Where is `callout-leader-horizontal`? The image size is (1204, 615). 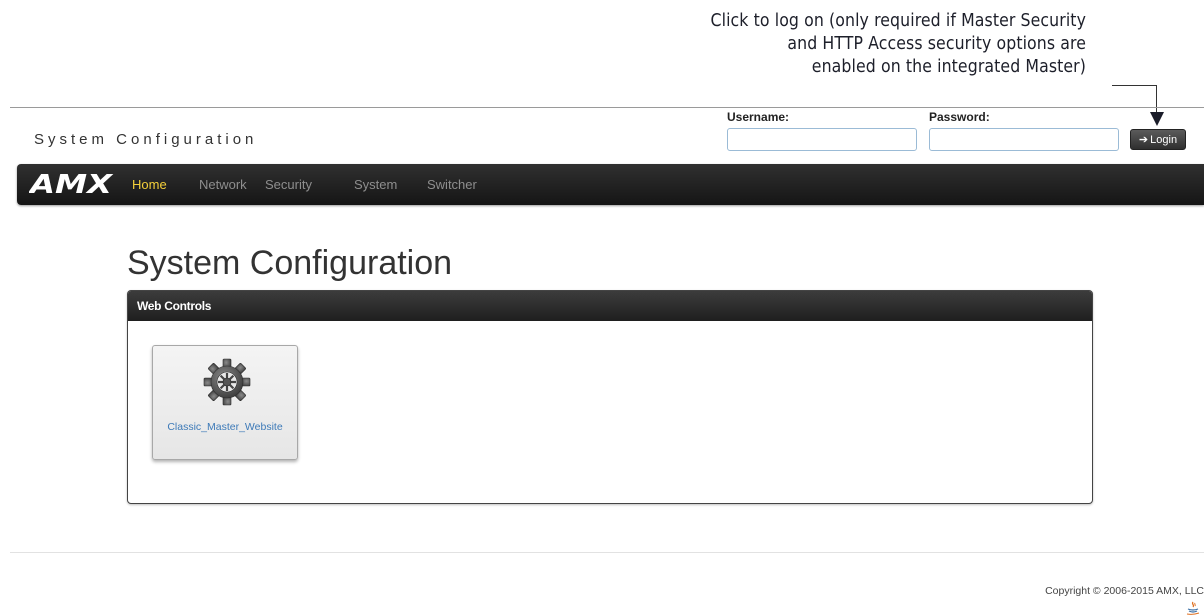 callout-leader-horizontal is located at coordinates (1134, 85).